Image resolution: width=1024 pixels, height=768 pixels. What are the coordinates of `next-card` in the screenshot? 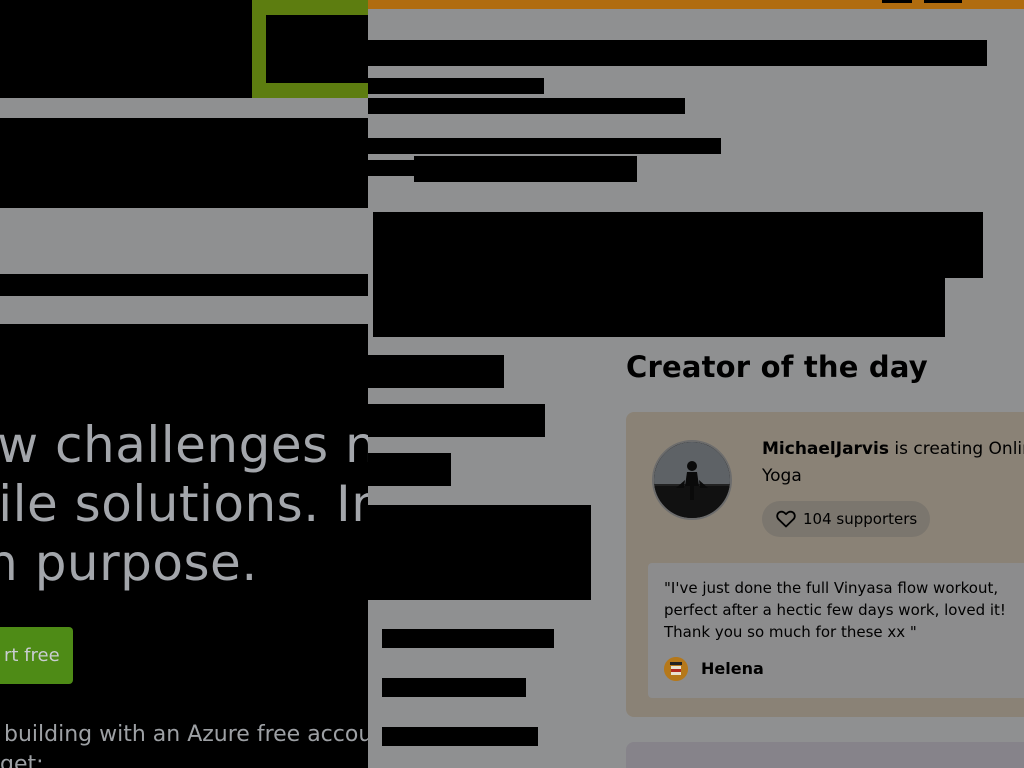 It's located at (825, 755).